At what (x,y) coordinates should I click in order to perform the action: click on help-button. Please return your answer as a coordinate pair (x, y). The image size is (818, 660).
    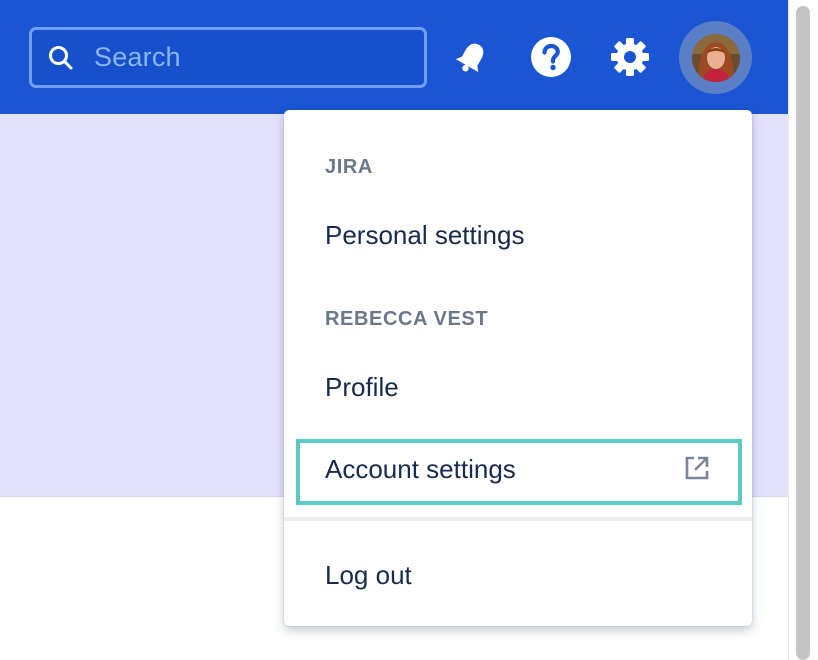
    Looking at the image, I should click on (551, 57).